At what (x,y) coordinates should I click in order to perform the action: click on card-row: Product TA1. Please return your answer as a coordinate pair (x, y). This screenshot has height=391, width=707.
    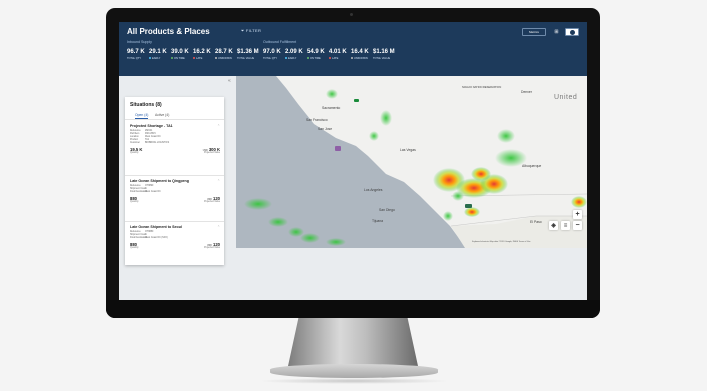
    Looking at the image, I should click on (140, 140).